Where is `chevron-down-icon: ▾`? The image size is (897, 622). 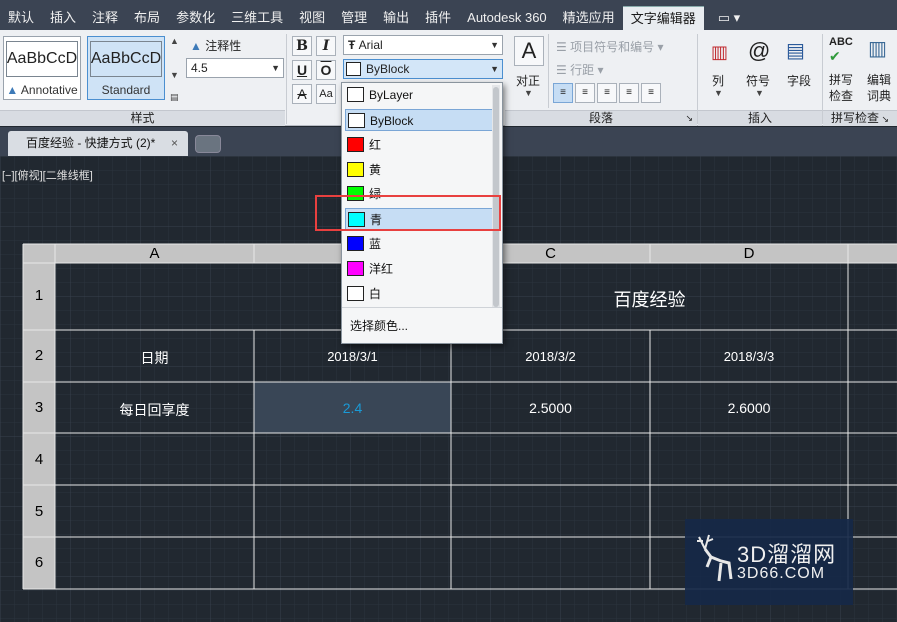
chevron-down-icon: ▾ is located at coordinates (659, 47).